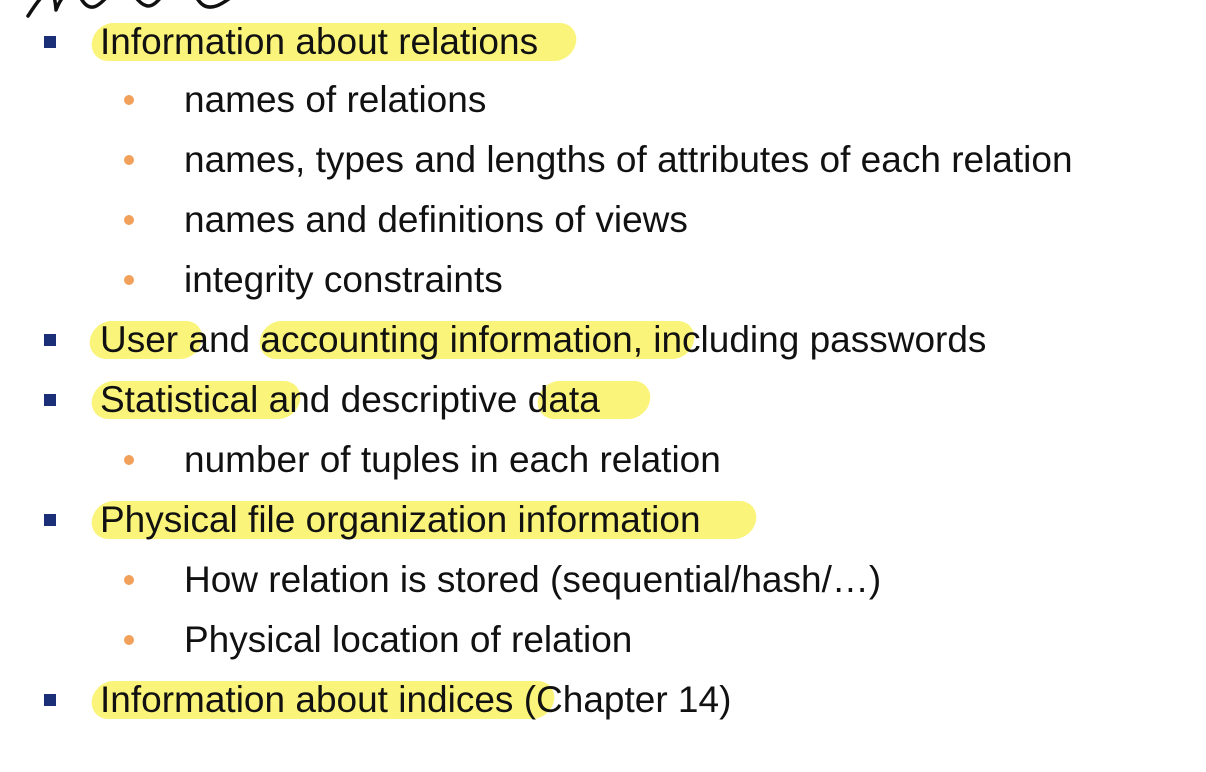 The width and height of the screenshot is (1206, 772). I want to click on subitem-text: names and definitions of views, so click(436, 219).